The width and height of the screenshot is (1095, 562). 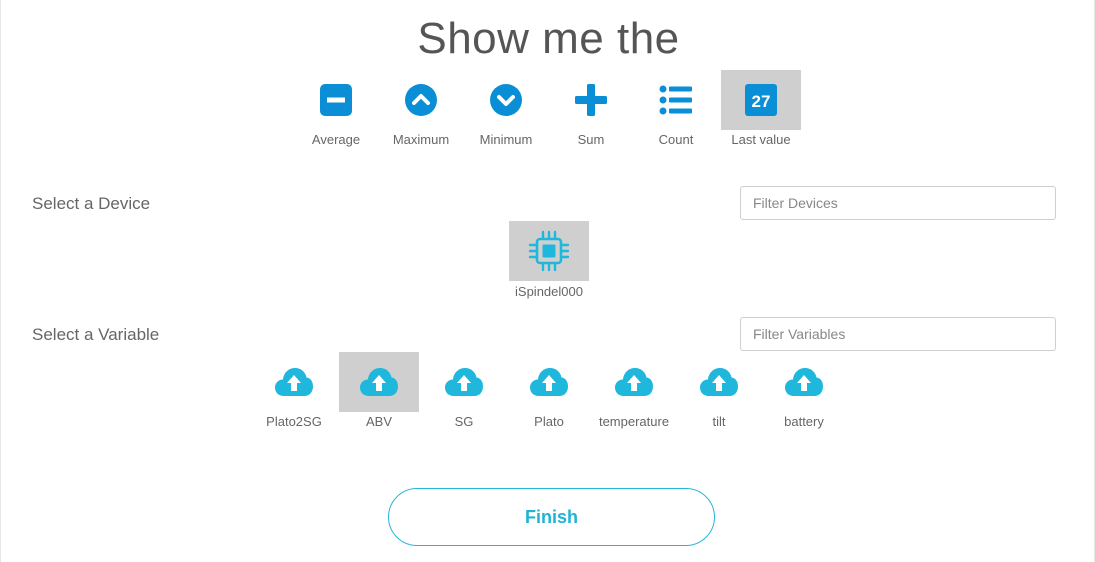 I want to click on select-device-label: Select a Device, so click(x=91, y=203).